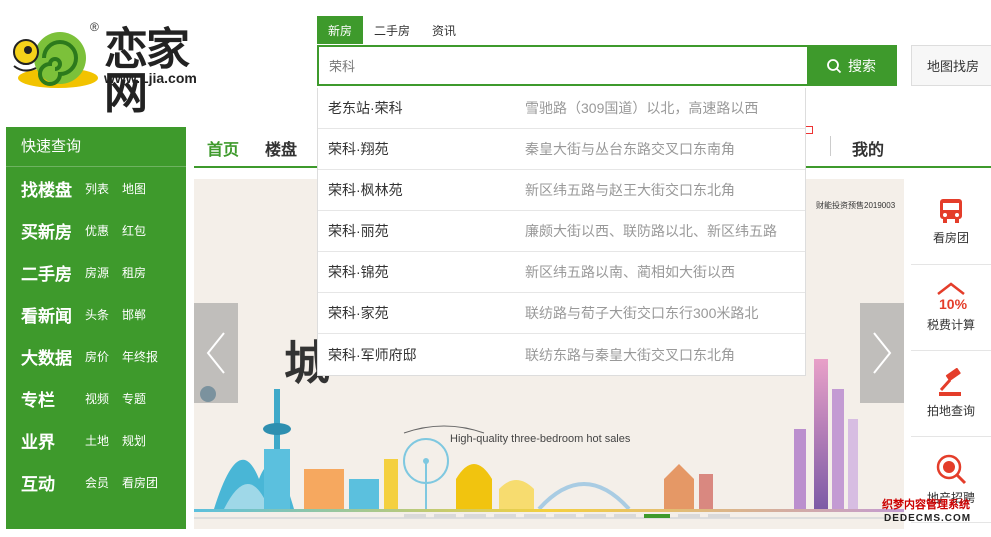  I want to click on map-search-button: 地图找房, so click(951, 65).